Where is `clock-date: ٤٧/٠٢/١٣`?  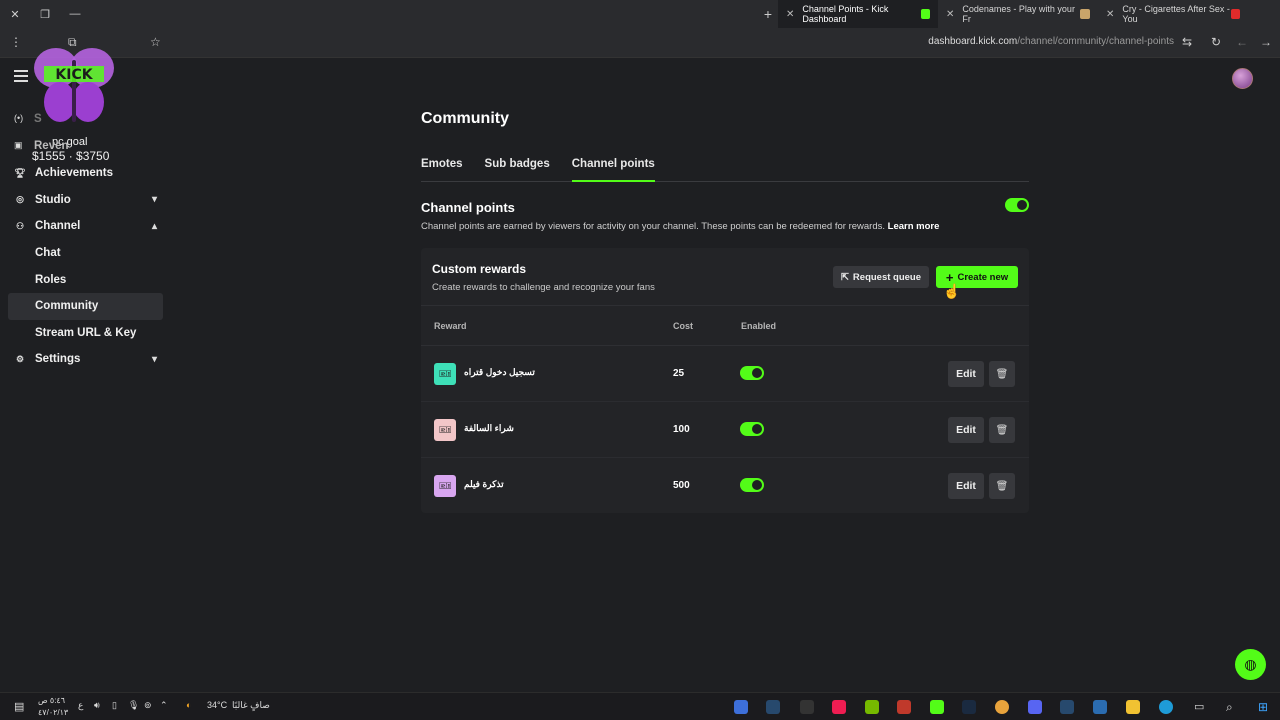 clock-date: ٤٧/٠٢/١٣ is located at coordinates (53, 712).